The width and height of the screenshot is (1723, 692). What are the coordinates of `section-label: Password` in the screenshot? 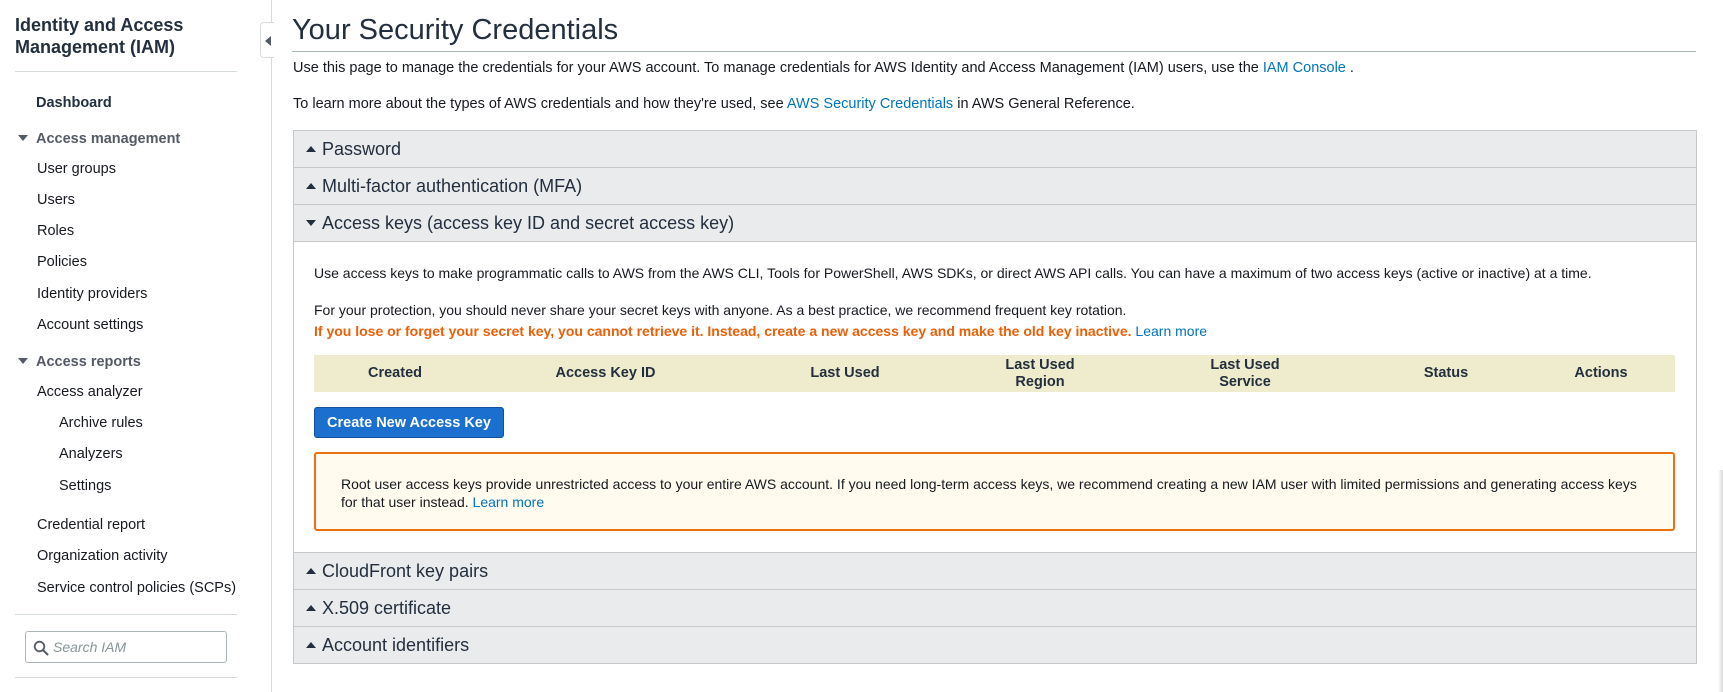 It's located at (362, 149).